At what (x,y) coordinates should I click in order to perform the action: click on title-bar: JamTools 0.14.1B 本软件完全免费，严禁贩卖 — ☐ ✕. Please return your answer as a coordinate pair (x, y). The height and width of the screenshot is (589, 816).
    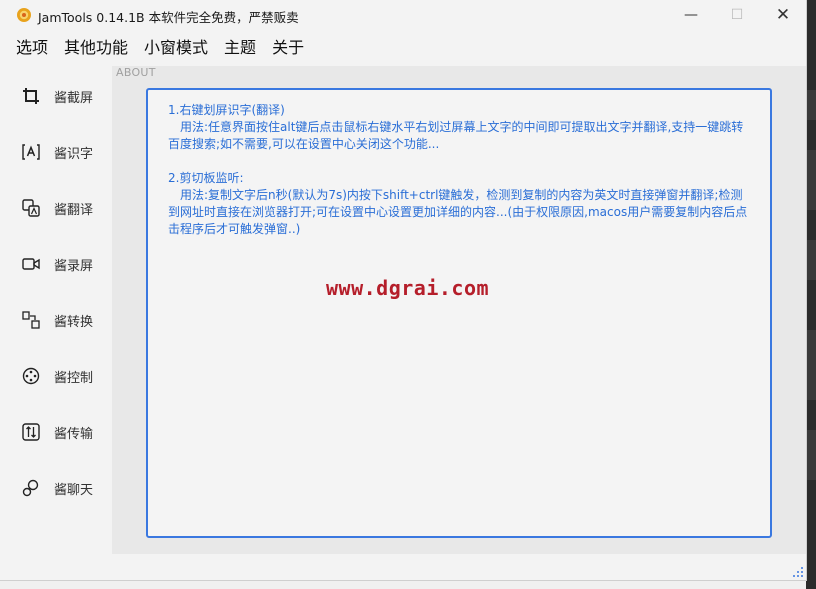
    Looking at the image, I should click on (403, 15).